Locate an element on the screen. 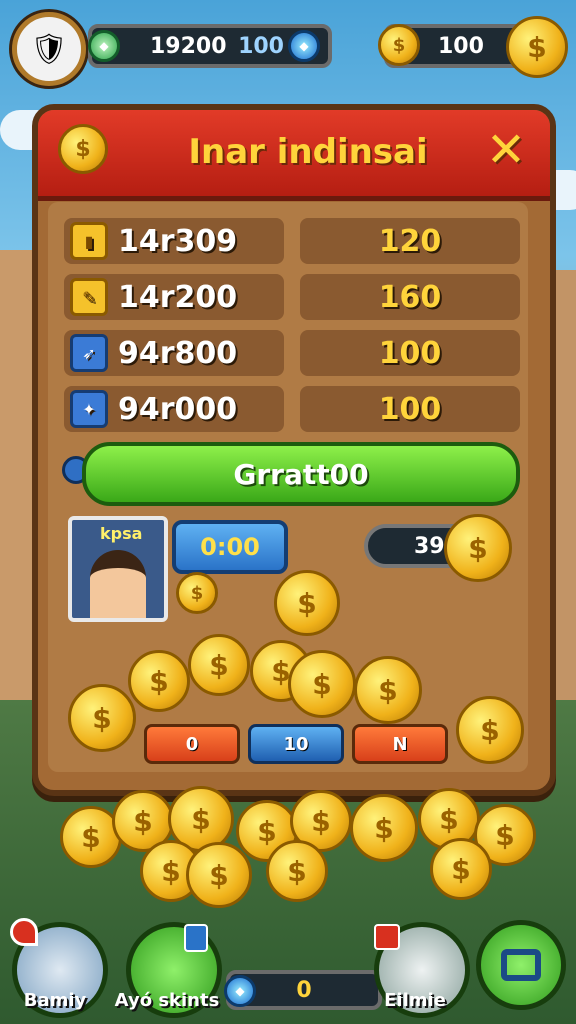  small-button-center: 10 is located at coordinates (296, 744).